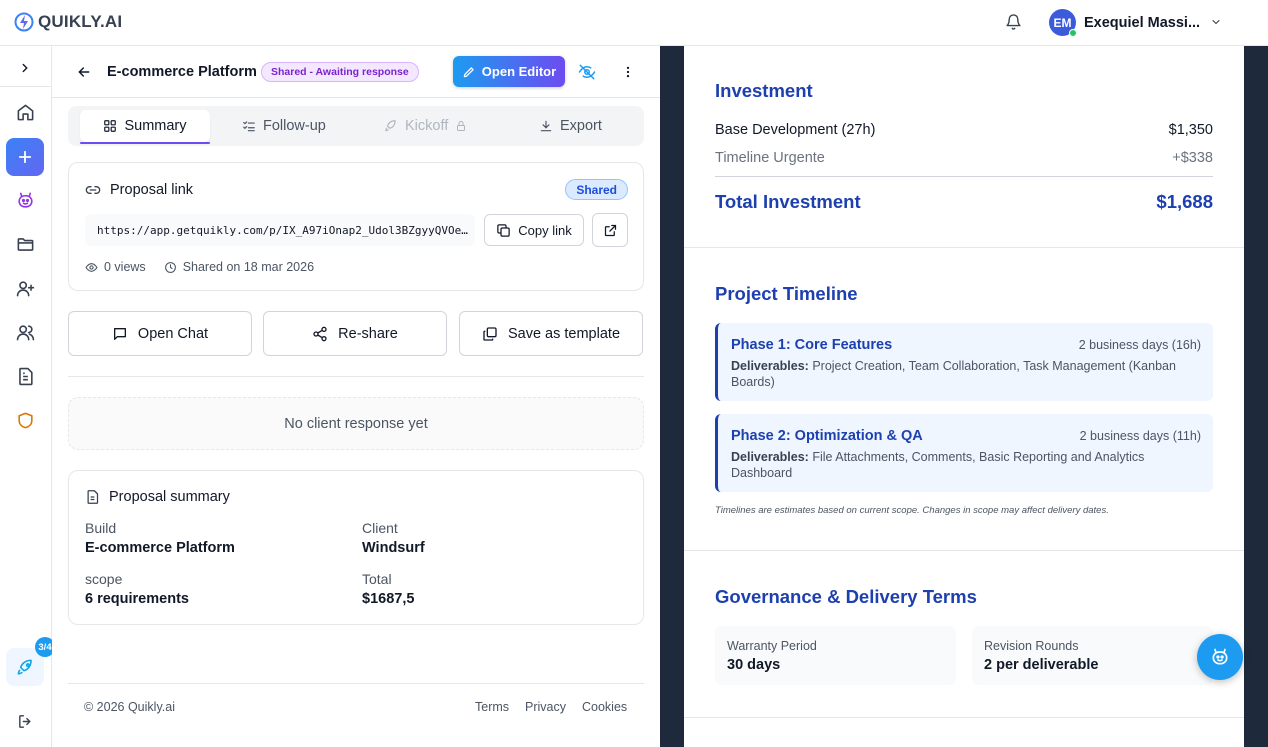  I want to click on total-investment-value: $1,688, so click(1184, 201).